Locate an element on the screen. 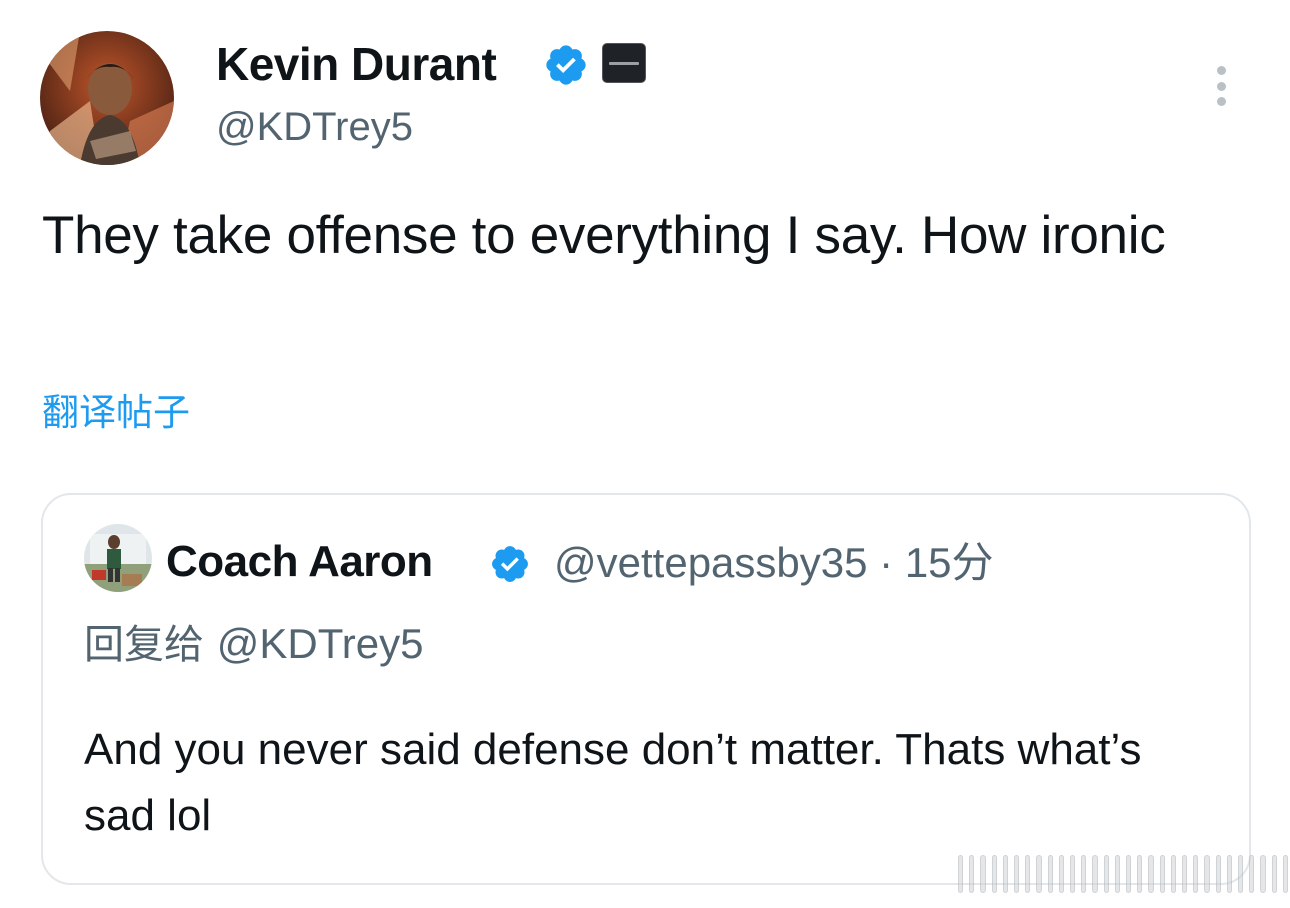  reply-mention-link: @KDTrey5 is located at coordinates (320, 643).